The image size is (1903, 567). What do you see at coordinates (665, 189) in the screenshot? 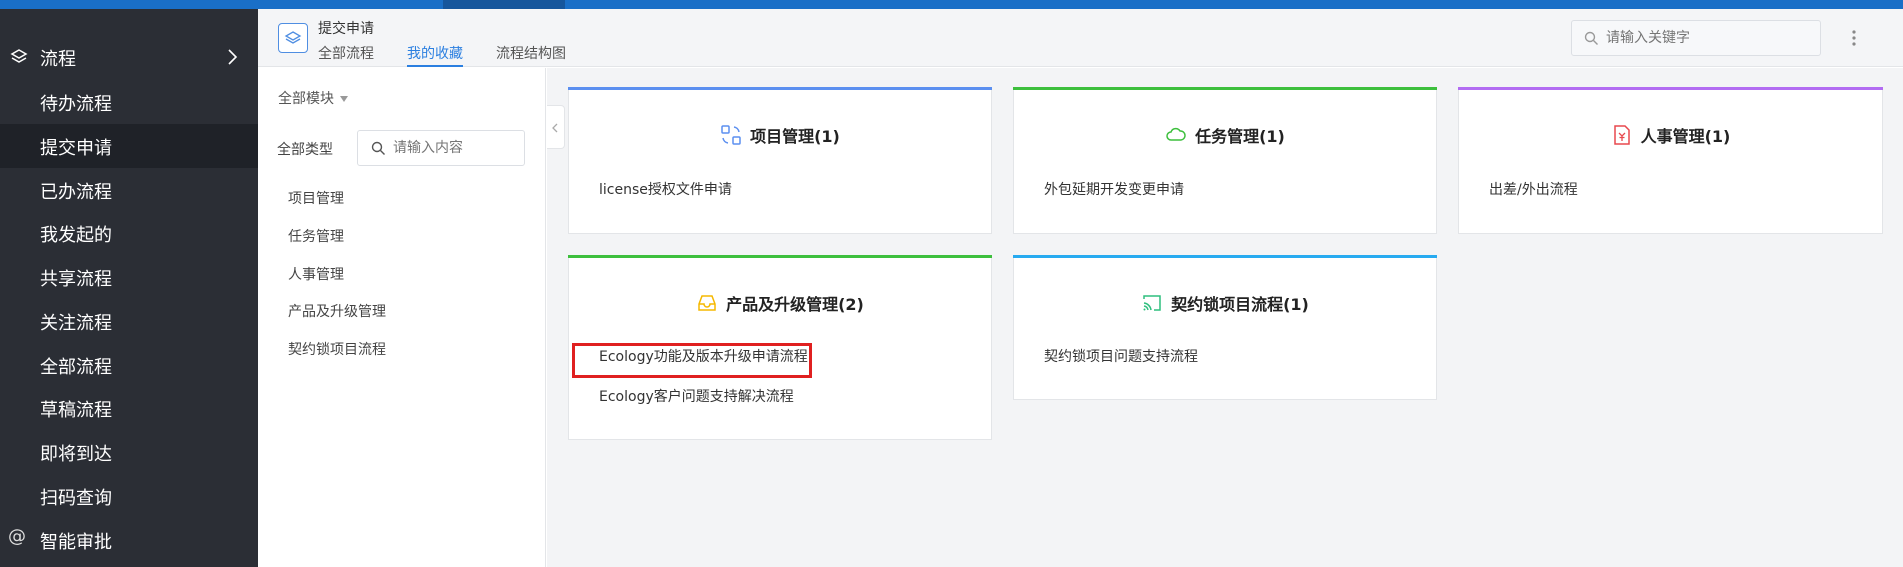
I see `workflow-link: license授权文件申请` at bounding box center [665, 189].